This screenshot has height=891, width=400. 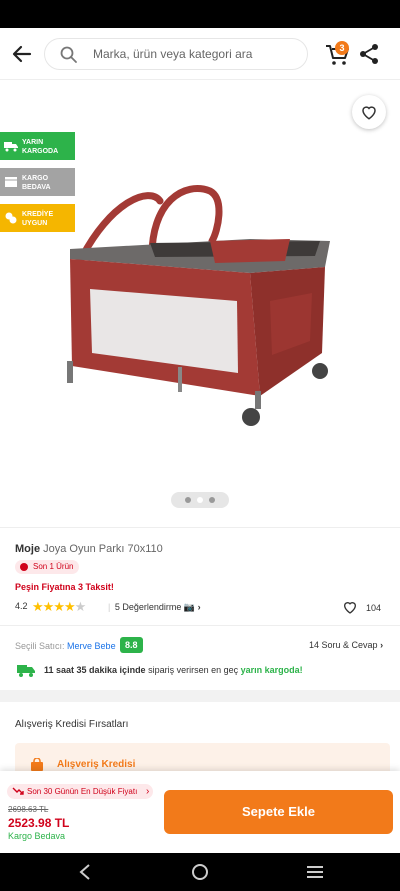 I want to click on badge-credit-eligible: KREDİYE UYGUN, so click(x=37, y=218).